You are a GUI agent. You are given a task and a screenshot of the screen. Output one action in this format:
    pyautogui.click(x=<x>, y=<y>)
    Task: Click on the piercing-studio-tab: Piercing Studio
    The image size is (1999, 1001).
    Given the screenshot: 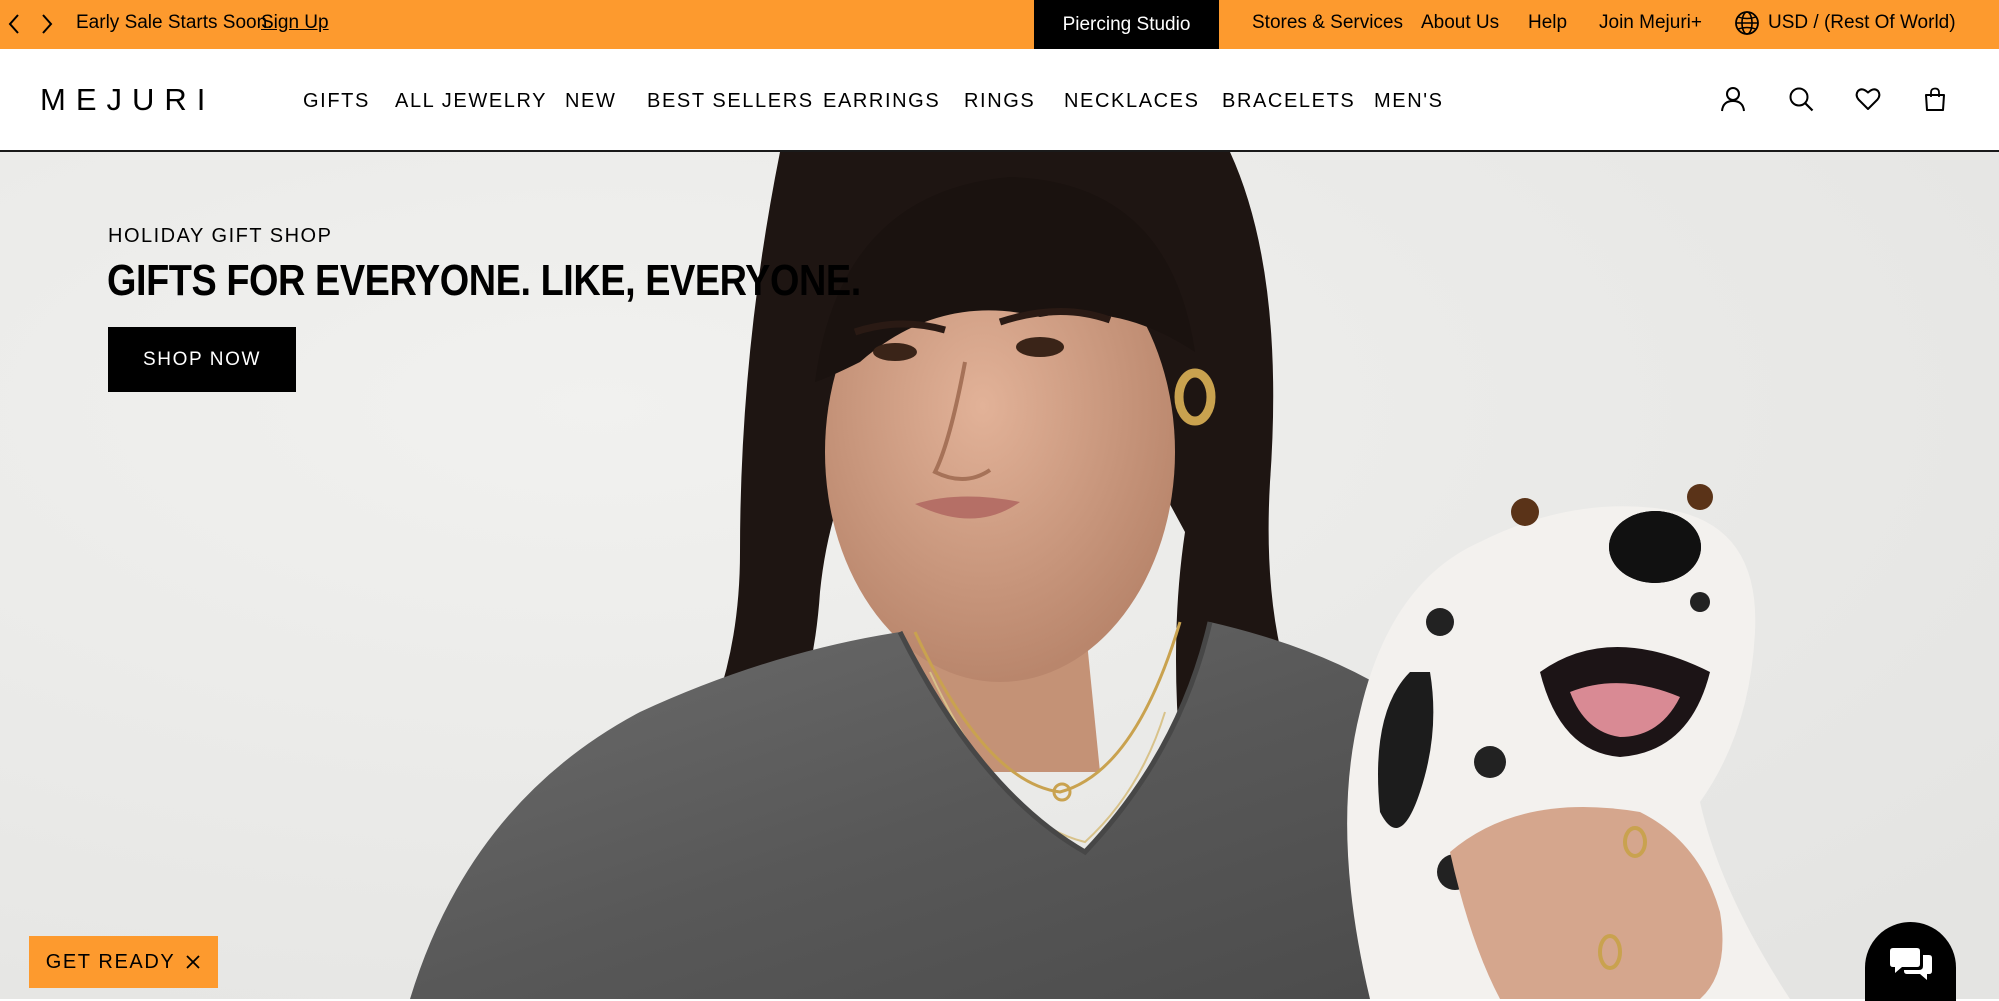 What is the action you would take?
    pyautogui.click(x=1126, y=24)
    